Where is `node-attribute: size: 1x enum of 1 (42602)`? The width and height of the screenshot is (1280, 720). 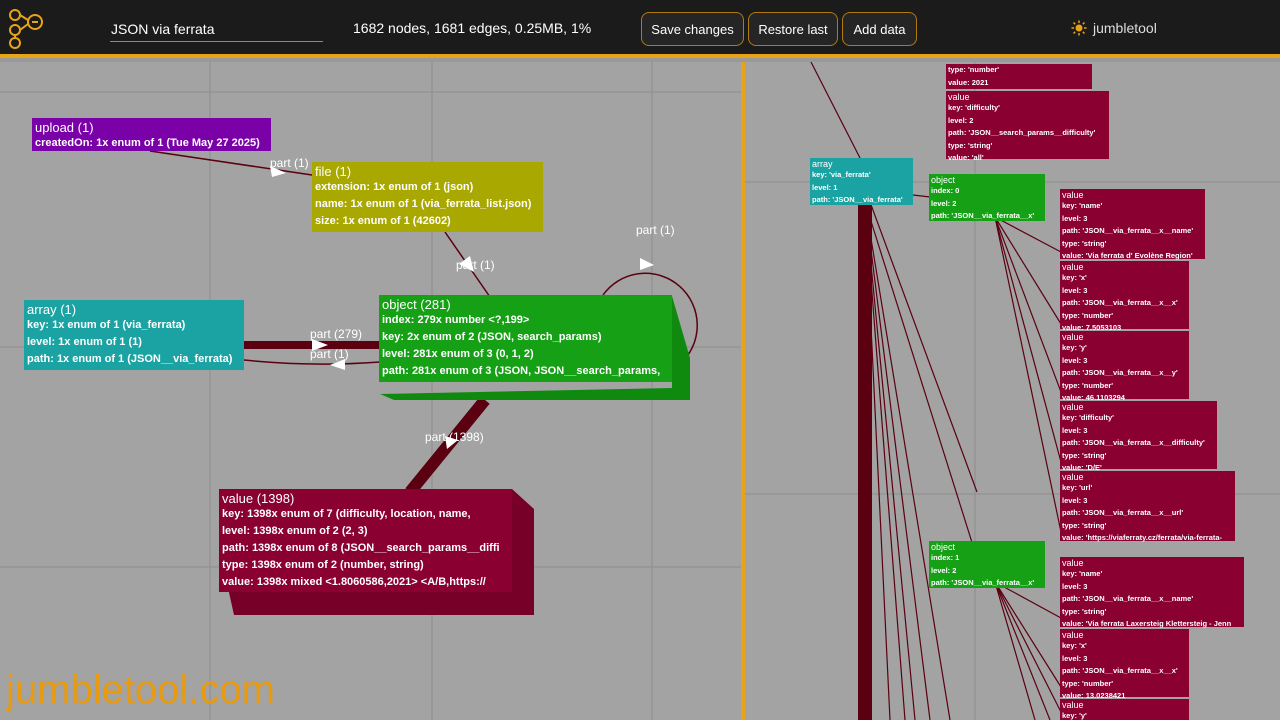 node-attribute: size: 1x enum of 1 (42602) is located at coordinates (383, 221).